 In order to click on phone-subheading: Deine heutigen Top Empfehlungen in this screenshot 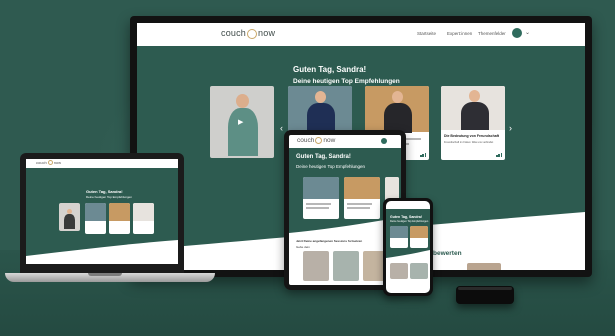, I will do `click(409, 221)`.